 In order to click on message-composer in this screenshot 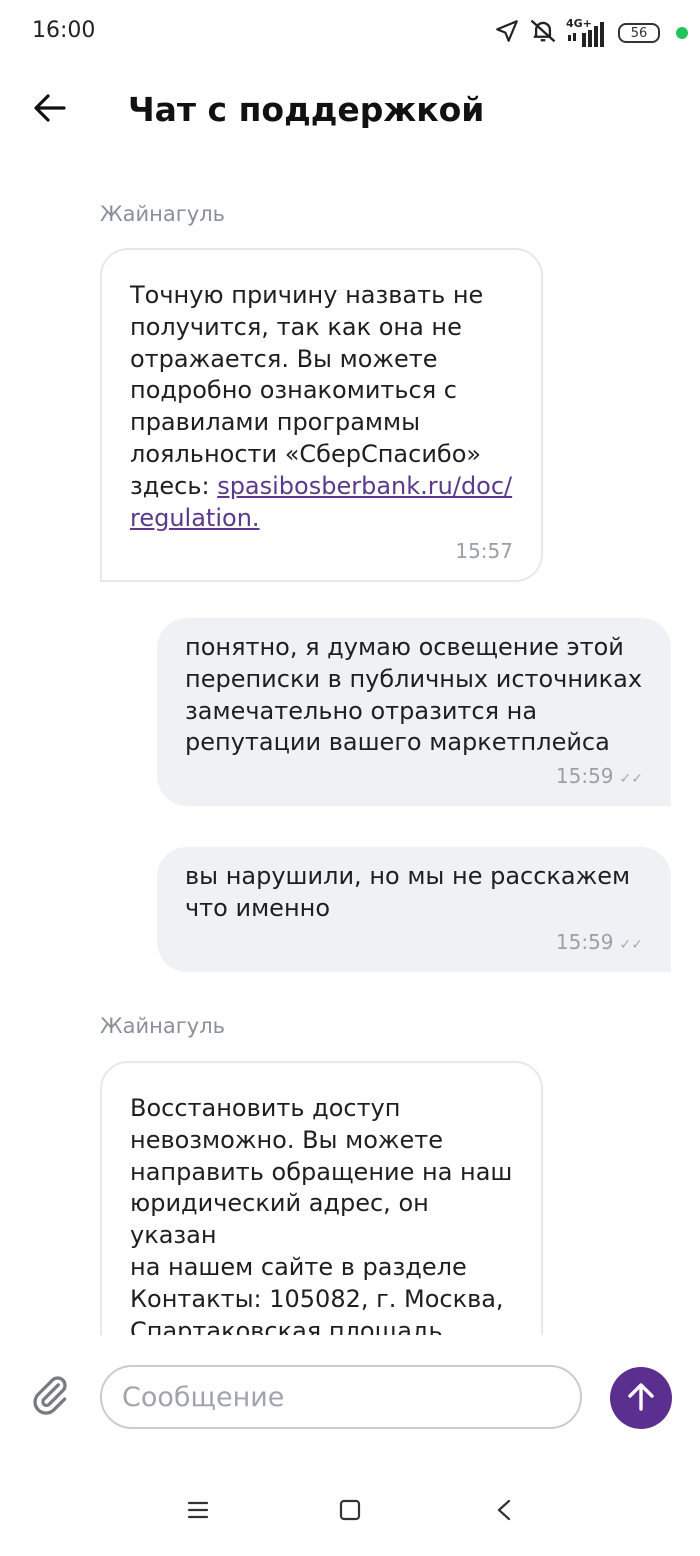, I will do `click(350, 1397)`.